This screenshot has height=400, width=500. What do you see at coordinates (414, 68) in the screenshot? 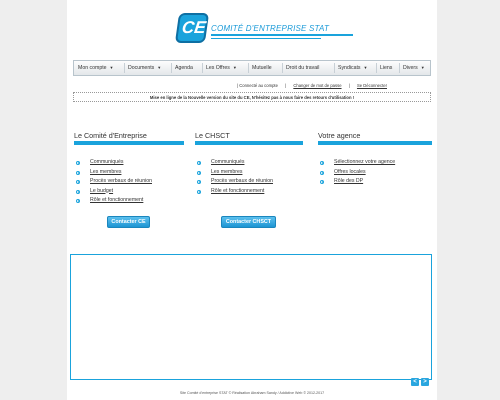
I see `nav-item-divers: Divers ▼` at bounding box center [414, 68].